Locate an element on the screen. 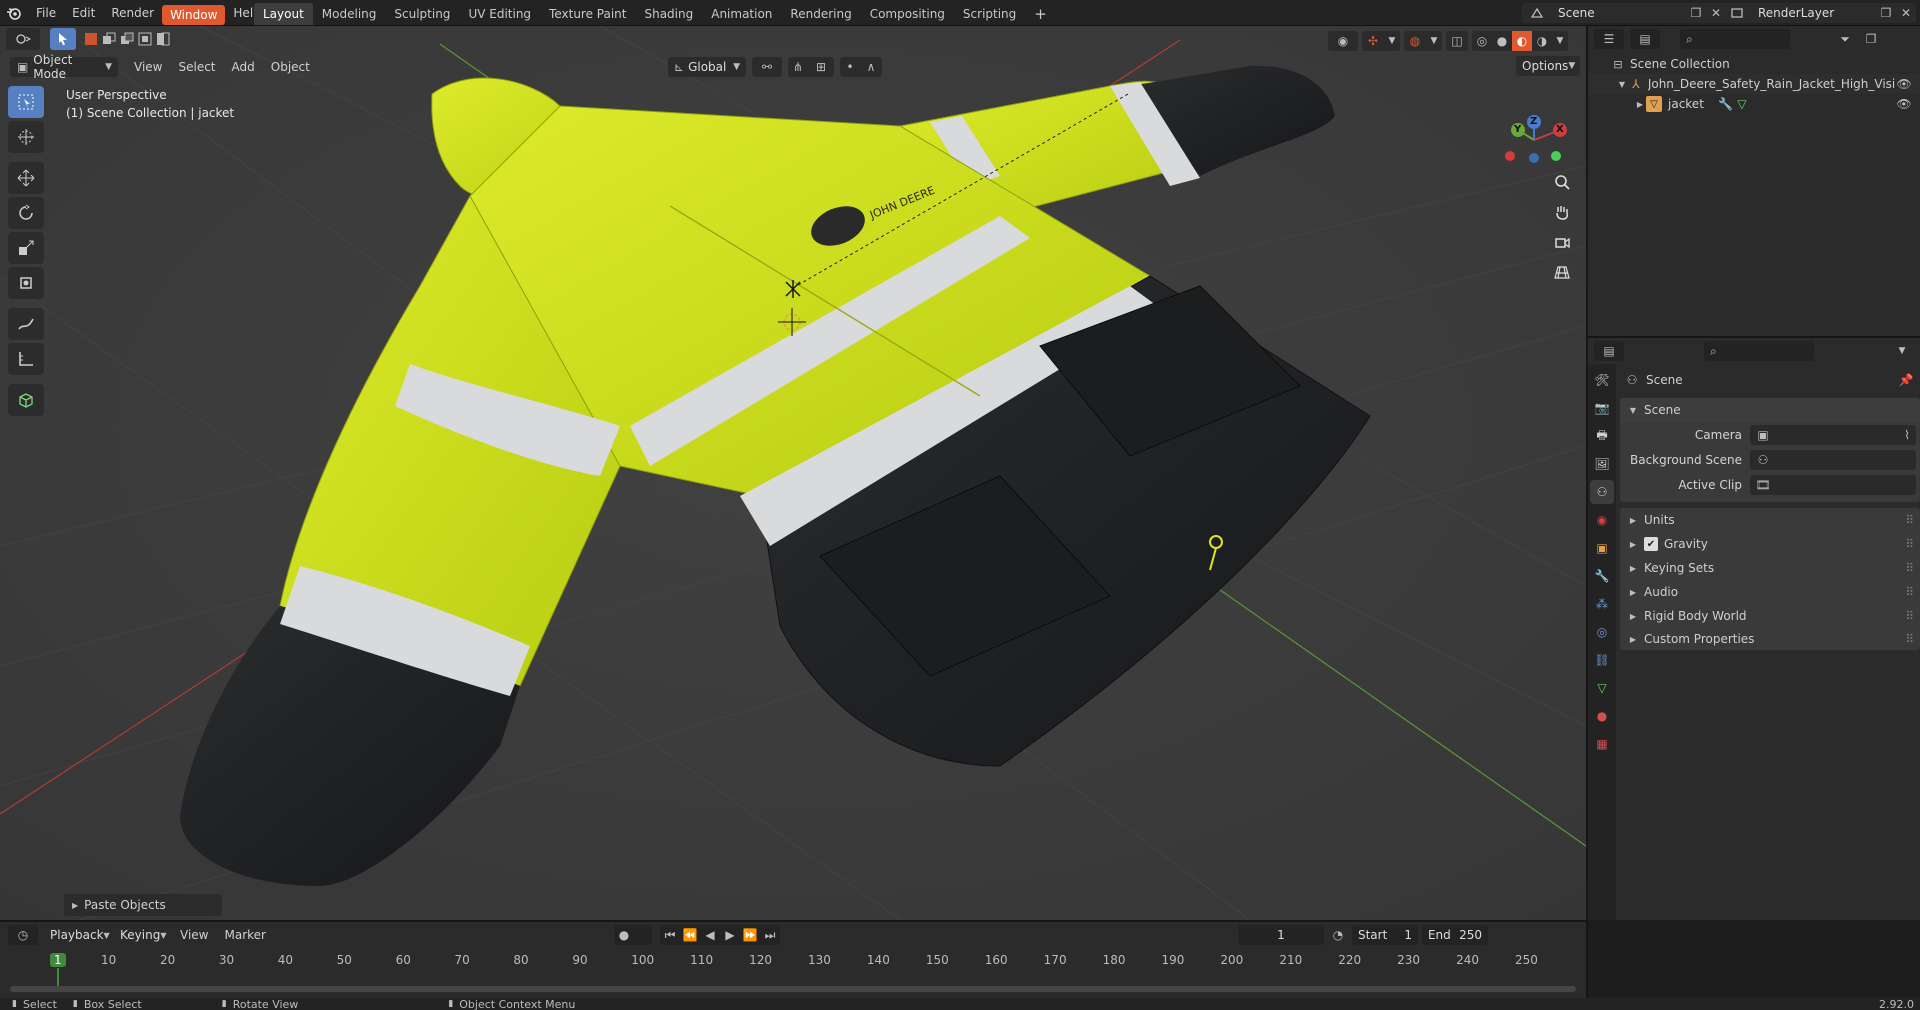 This screenshot has width=1920, height=1010. record-icon: ● is located at coordinates (623, 935).